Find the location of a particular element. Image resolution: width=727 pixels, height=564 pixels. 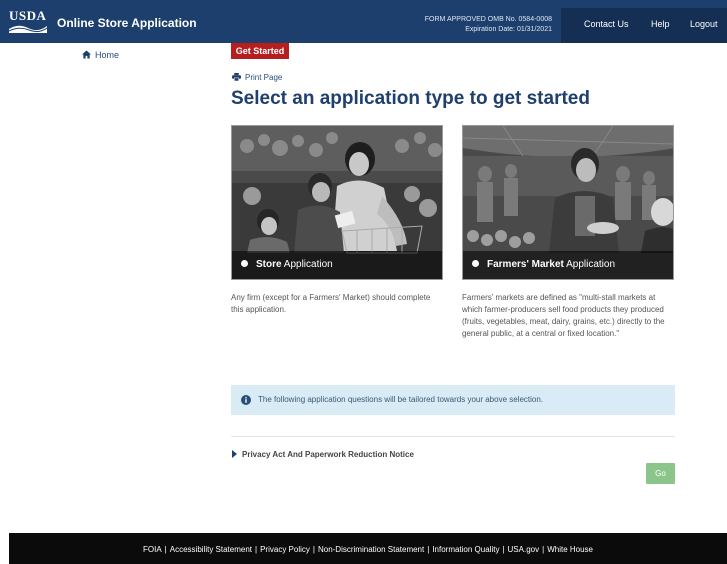

go-button: Go is located at coordinates (660, 473).